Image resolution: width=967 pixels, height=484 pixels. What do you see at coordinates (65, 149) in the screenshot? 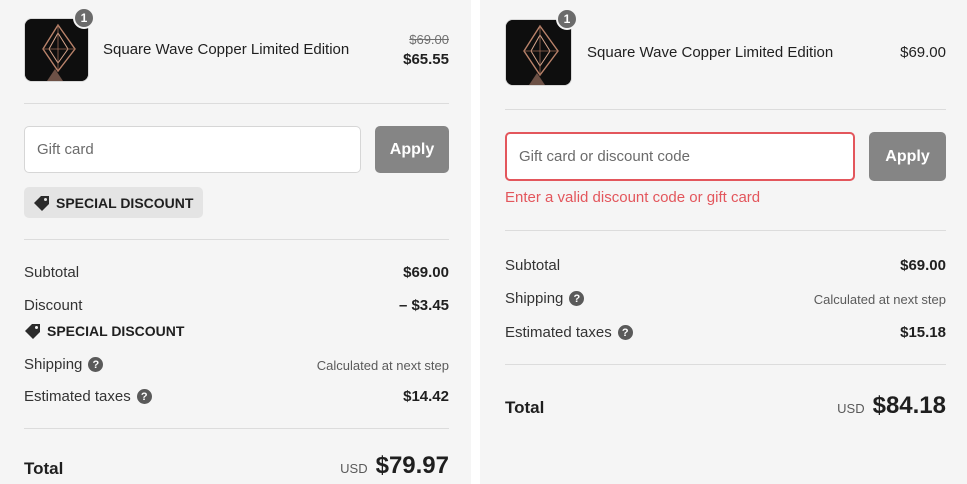
I see `gift-card-placeholder: Gift card` at bounding box center [65, 149].